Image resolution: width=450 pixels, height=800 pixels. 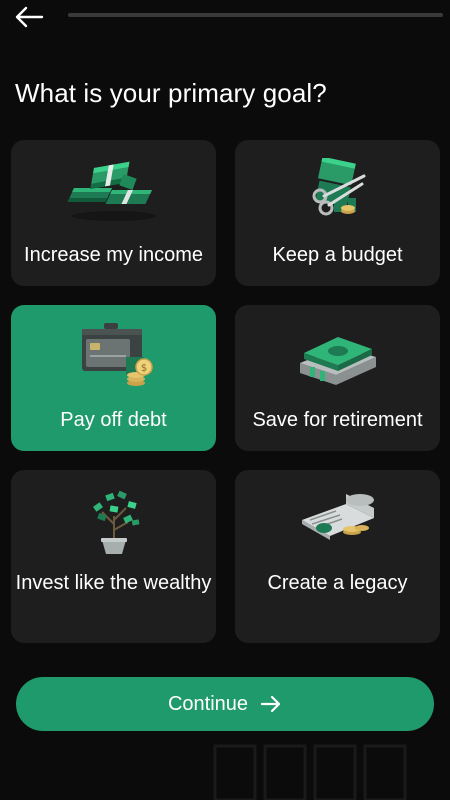 What do you see at coordinates (270, 704) in the screenshot?
I see `arrow-right-icon` at bounding box center [270, 704].